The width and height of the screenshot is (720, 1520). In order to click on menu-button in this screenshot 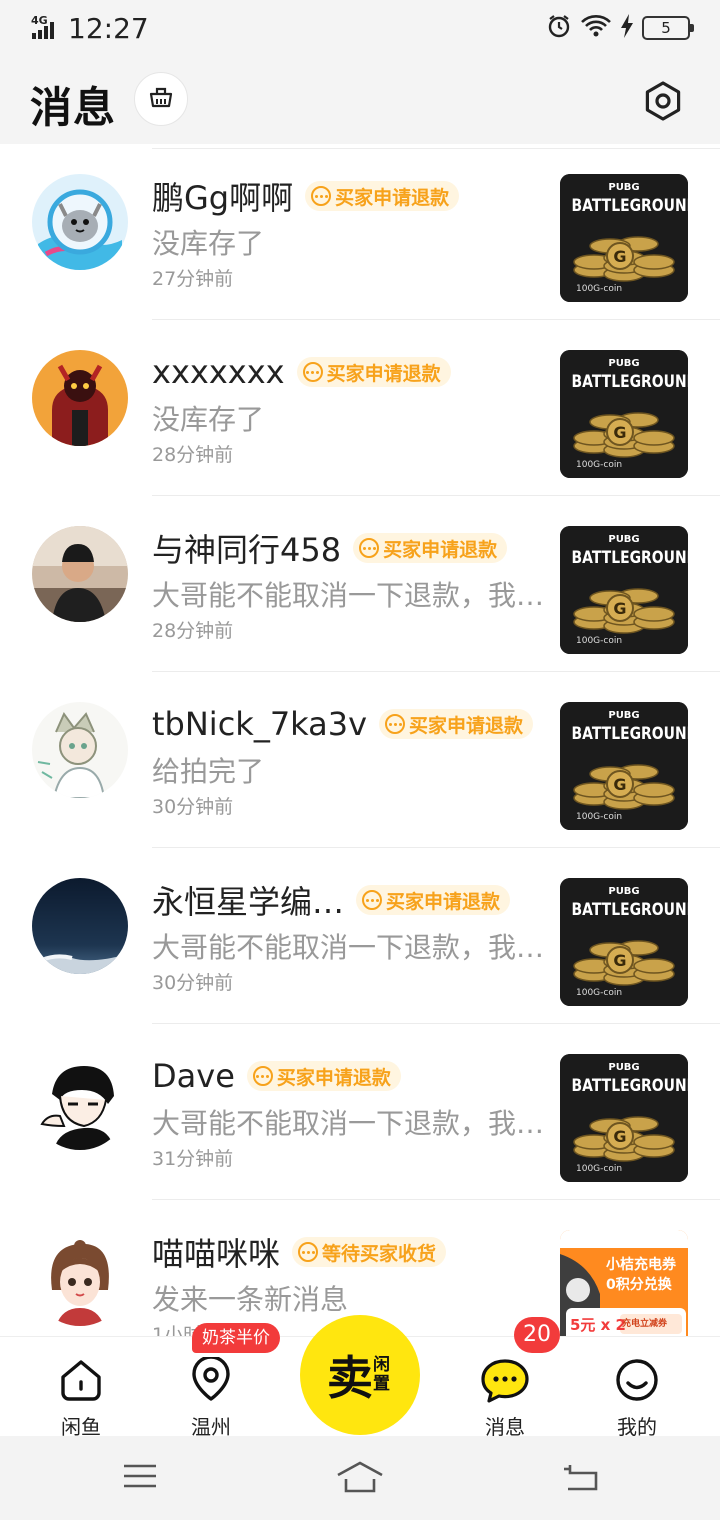, I will do `click(140, 1478)`.